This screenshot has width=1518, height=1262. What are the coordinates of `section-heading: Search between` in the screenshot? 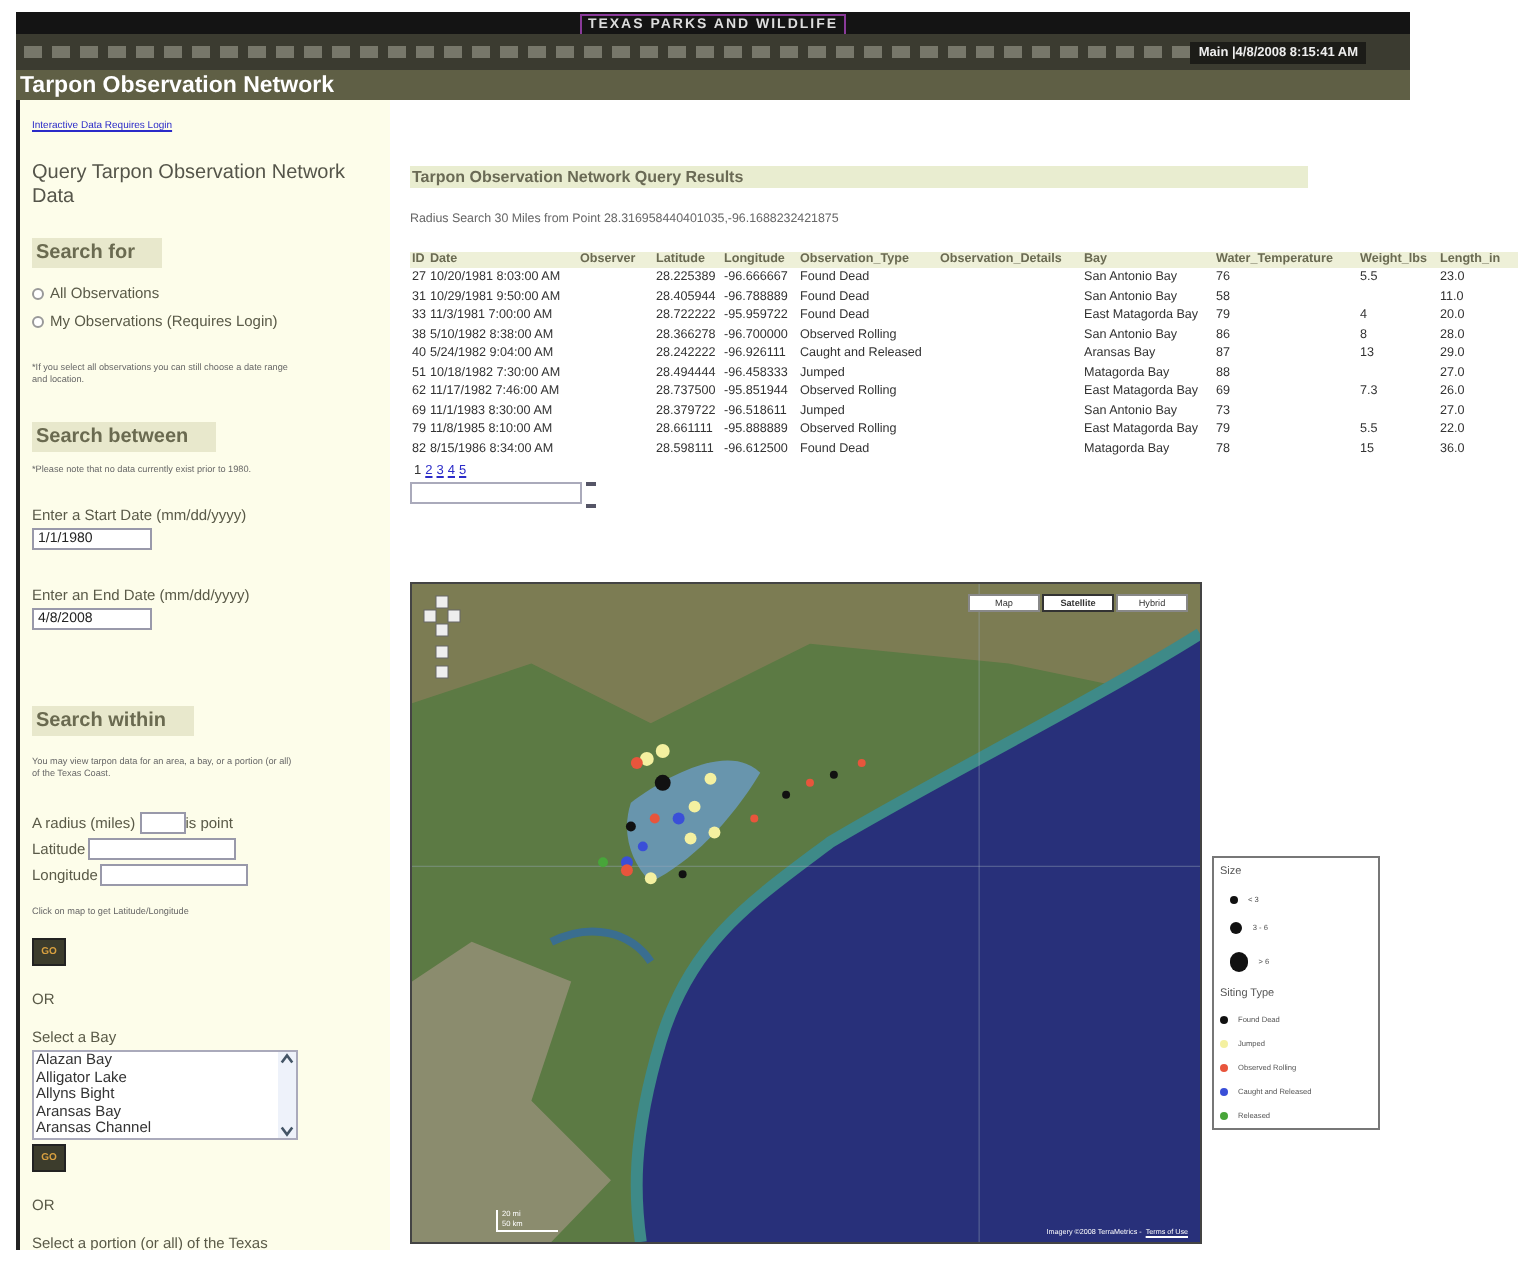 It's located at (124, 437).